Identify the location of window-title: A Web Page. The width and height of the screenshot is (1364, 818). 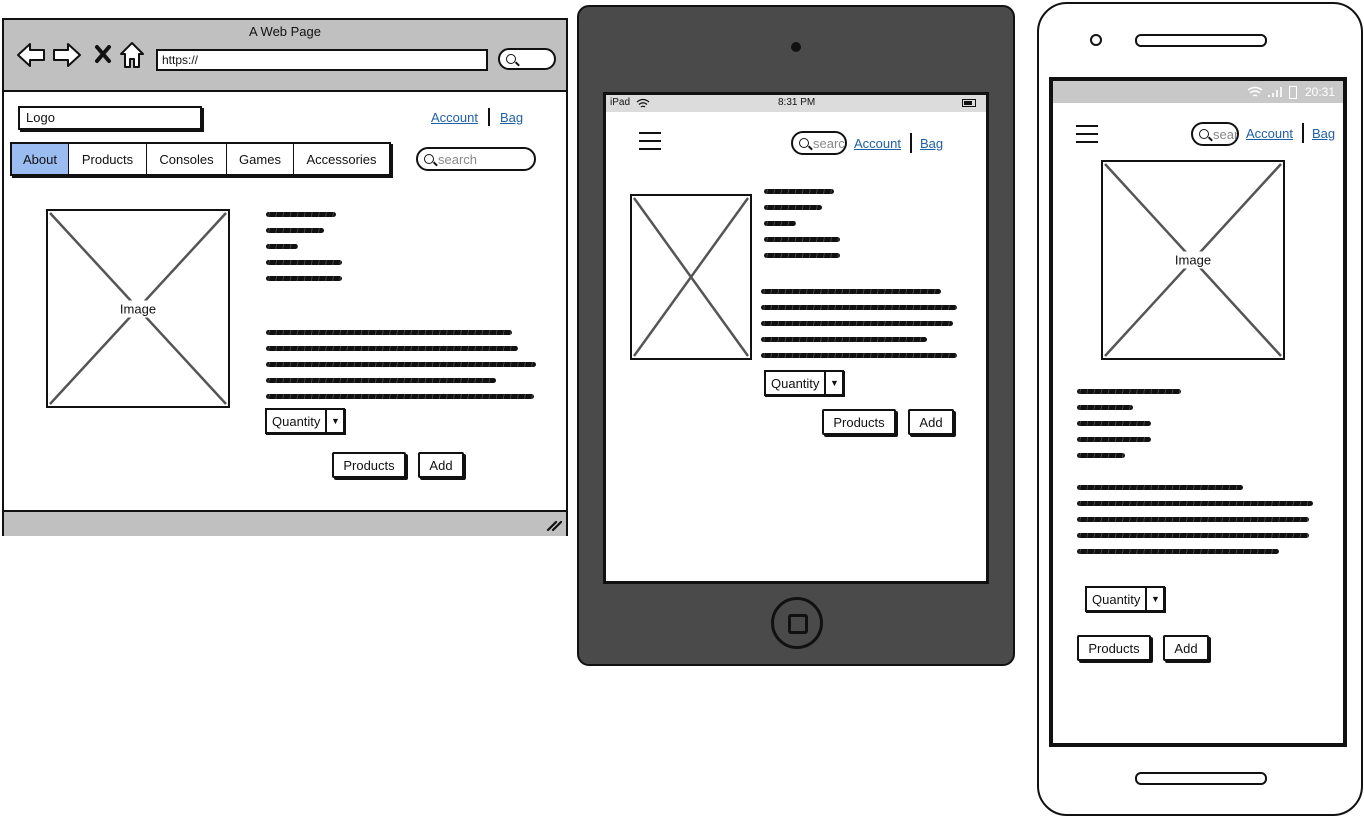
(285, 31).